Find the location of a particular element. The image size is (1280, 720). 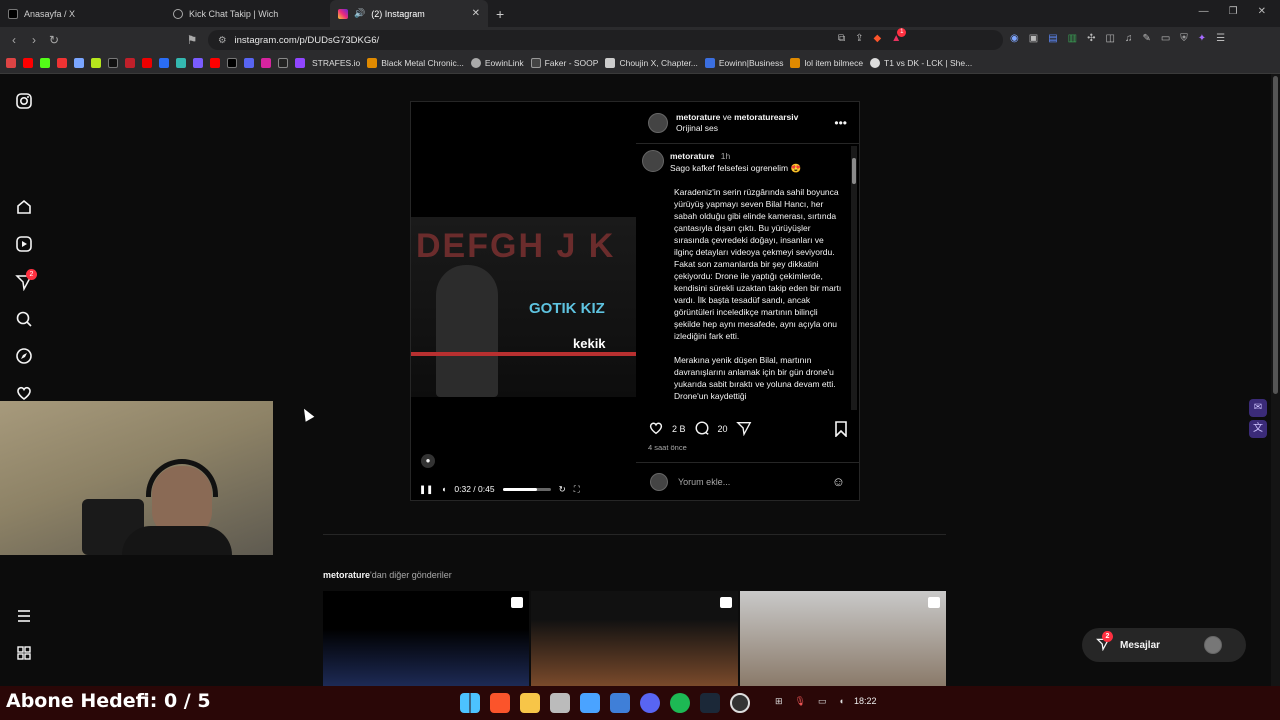

brave-rewards-icon: ▲ 1 is located at coordinates (899, 36).